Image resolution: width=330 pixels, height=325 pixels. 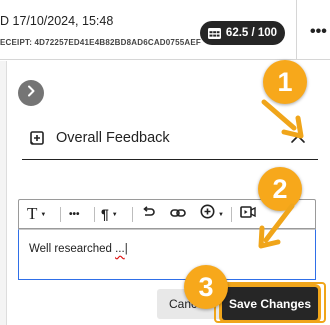 I want to click on paragraph-button: ¶ ▼, so click(x=109, y=214).